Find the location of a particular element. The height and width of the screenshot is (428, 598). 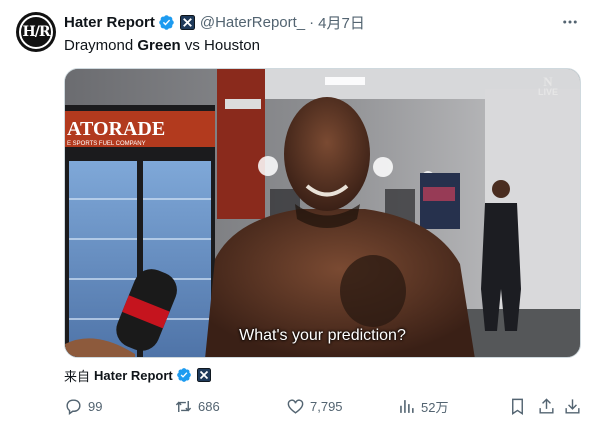

cooler-sign: ATORADE is located at coordinates (116, 129).